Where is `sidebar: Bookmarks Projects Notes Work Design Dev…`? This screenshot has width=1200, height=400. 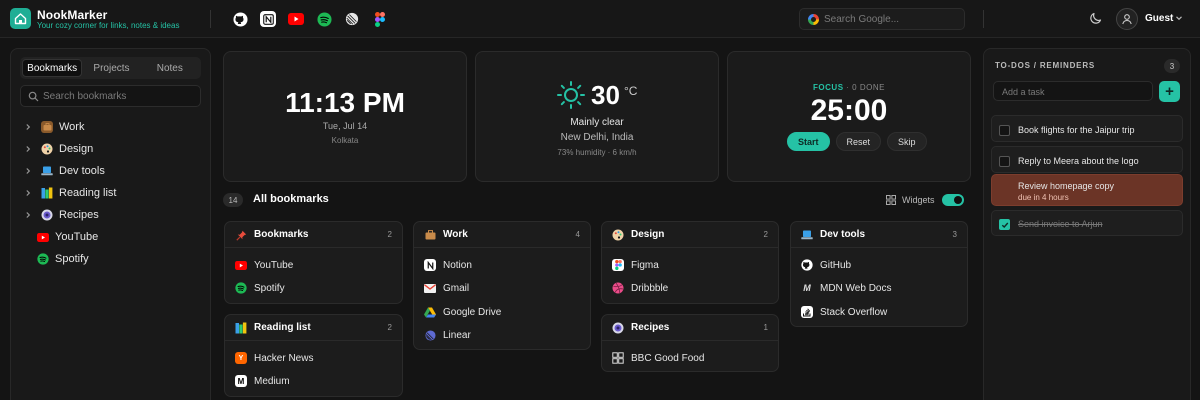 sidebar: Bookmarks Projects Notes Work Design Dev… is located at coordinates (110, 224).